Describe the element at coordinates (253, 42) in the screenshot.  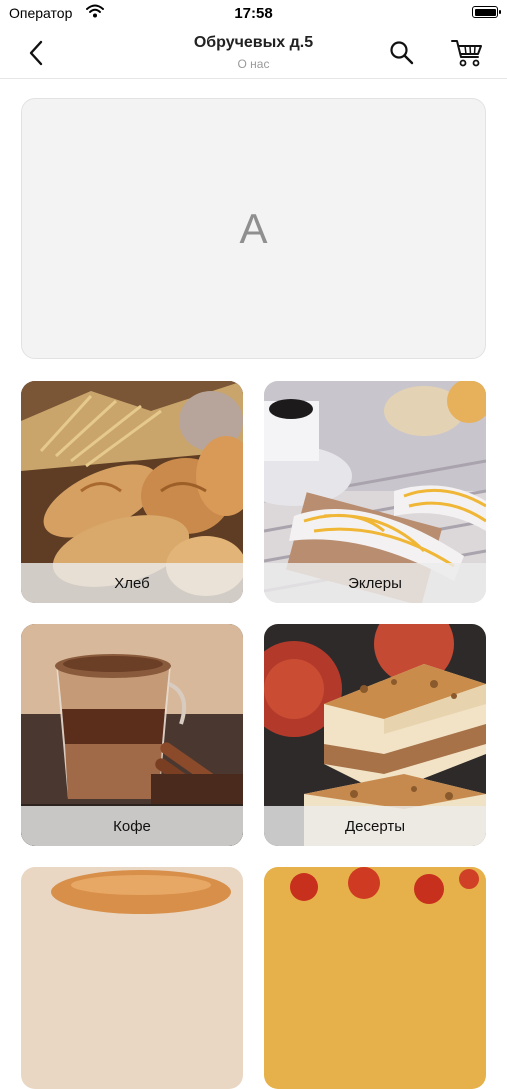
I see `page-title: Обручевых д.5` at that location.